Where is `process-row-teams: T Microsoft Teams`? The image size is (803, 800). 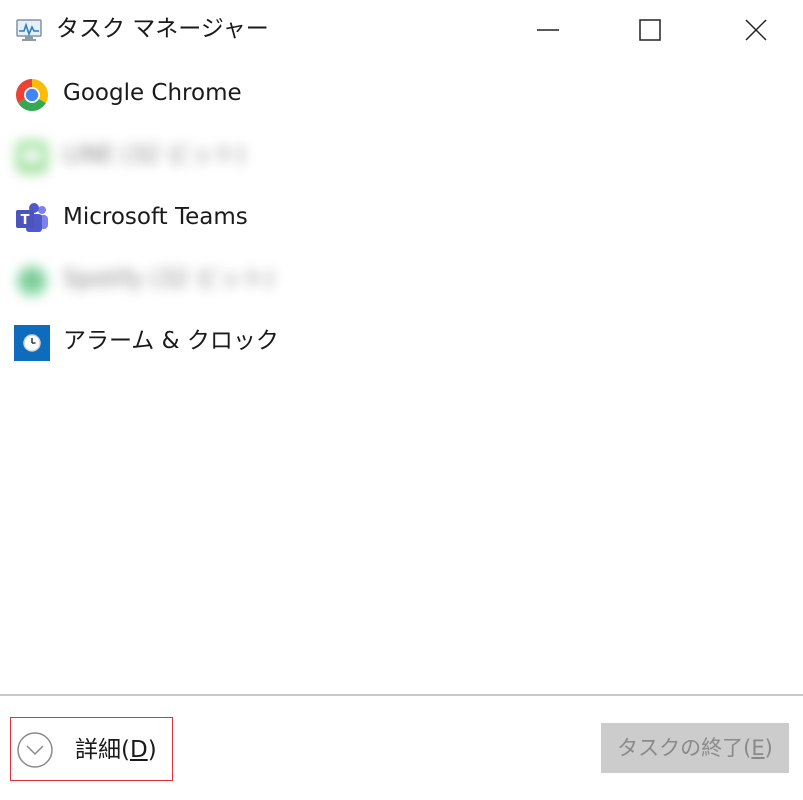
process-row-teams: T Microsoft Teams is located at coordinates (401, 217).